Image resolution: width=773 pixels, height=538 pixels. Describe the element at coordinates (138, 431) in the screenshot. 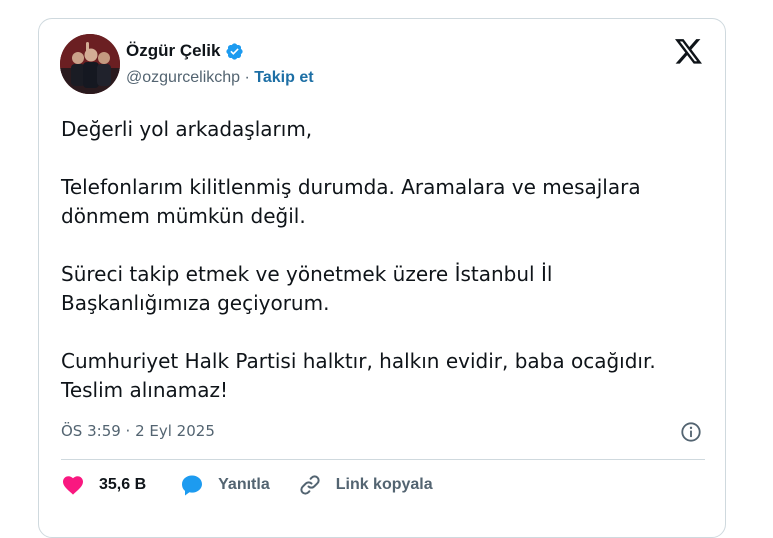

I see `tweet-timestamp: ÖS 3:59 · 2 Eyl 2025` at that location.